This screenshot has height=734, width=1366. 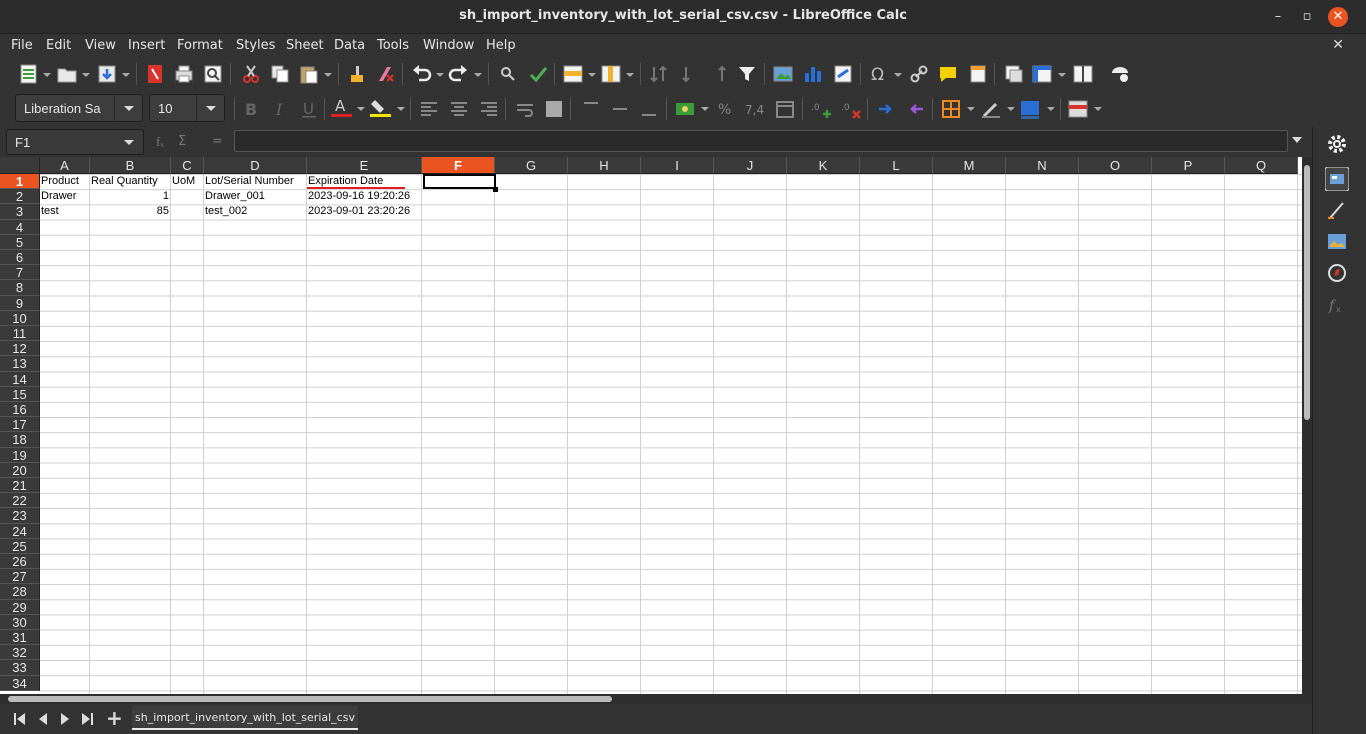 What do you see at coordinates (886, 109) in the screenshot?
I see `increase-indent-icon` at bounding box center [886, 109].